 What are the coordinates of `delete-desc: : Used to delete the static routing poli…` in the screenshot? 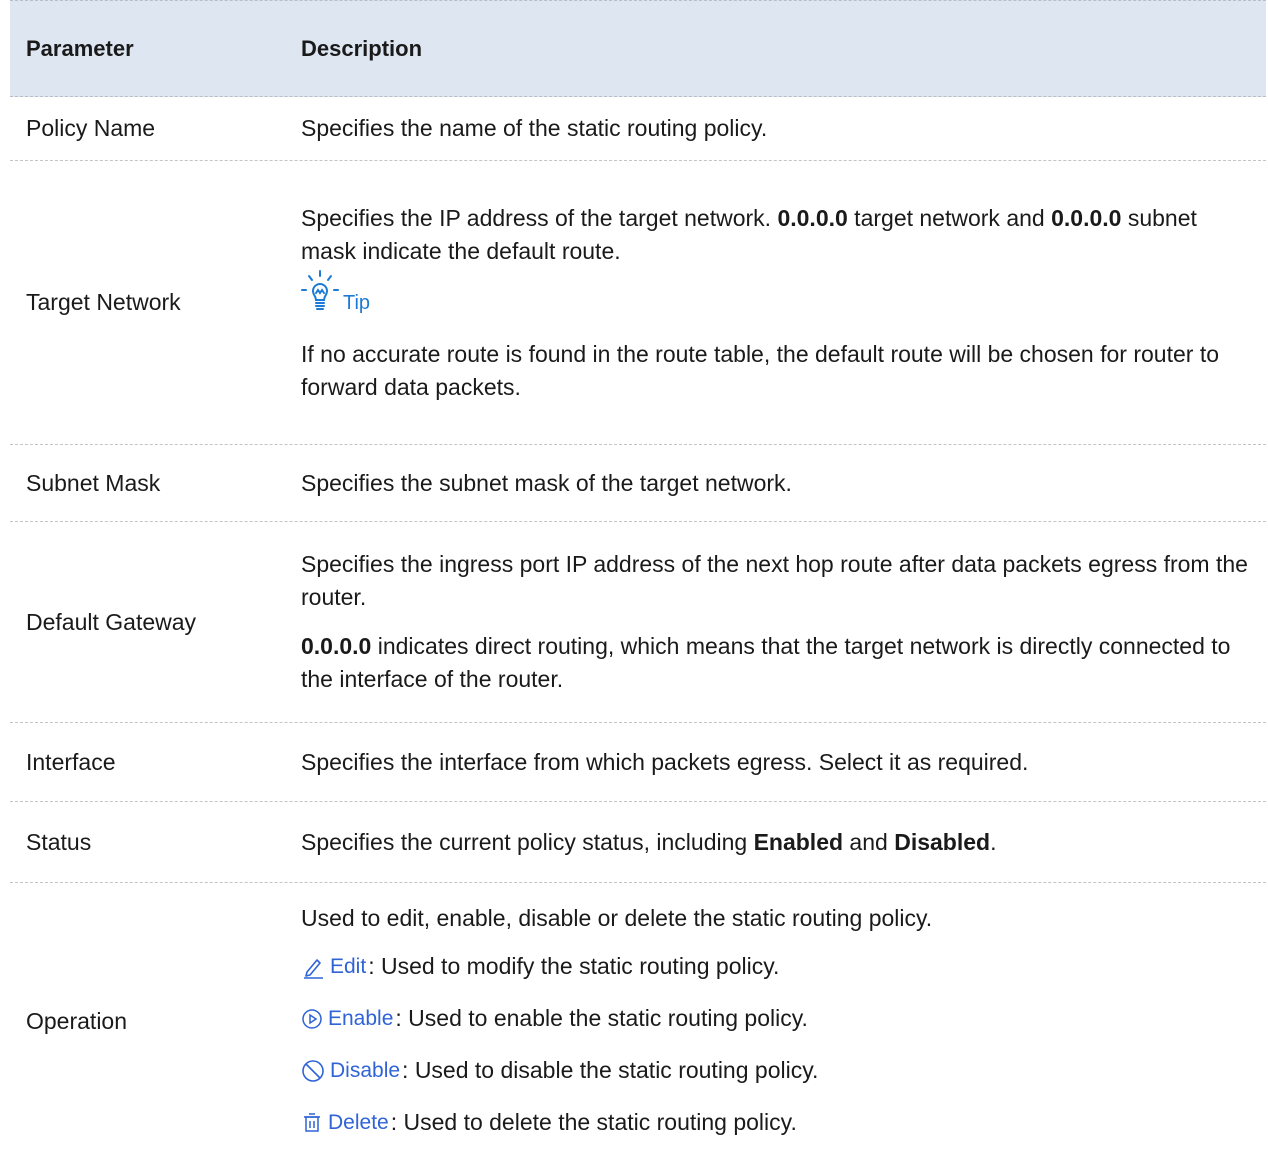 It's located at (593, 1122).